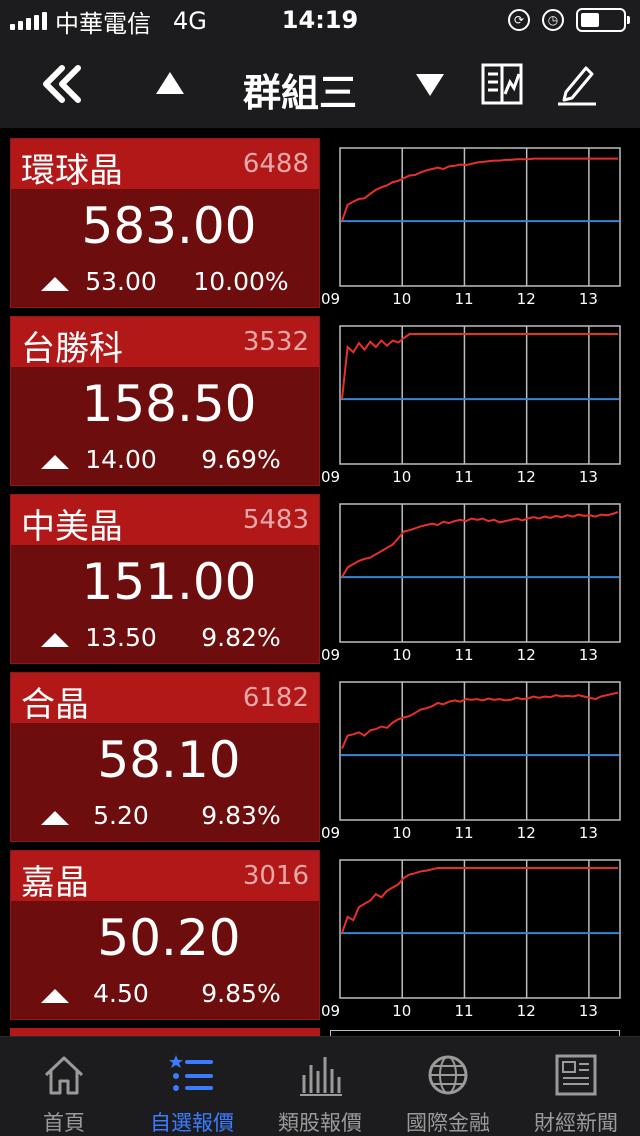  Describe the element at coordinates (576, 1123) in the screenshot. I see `tab-label: 財經新聞` at that location.